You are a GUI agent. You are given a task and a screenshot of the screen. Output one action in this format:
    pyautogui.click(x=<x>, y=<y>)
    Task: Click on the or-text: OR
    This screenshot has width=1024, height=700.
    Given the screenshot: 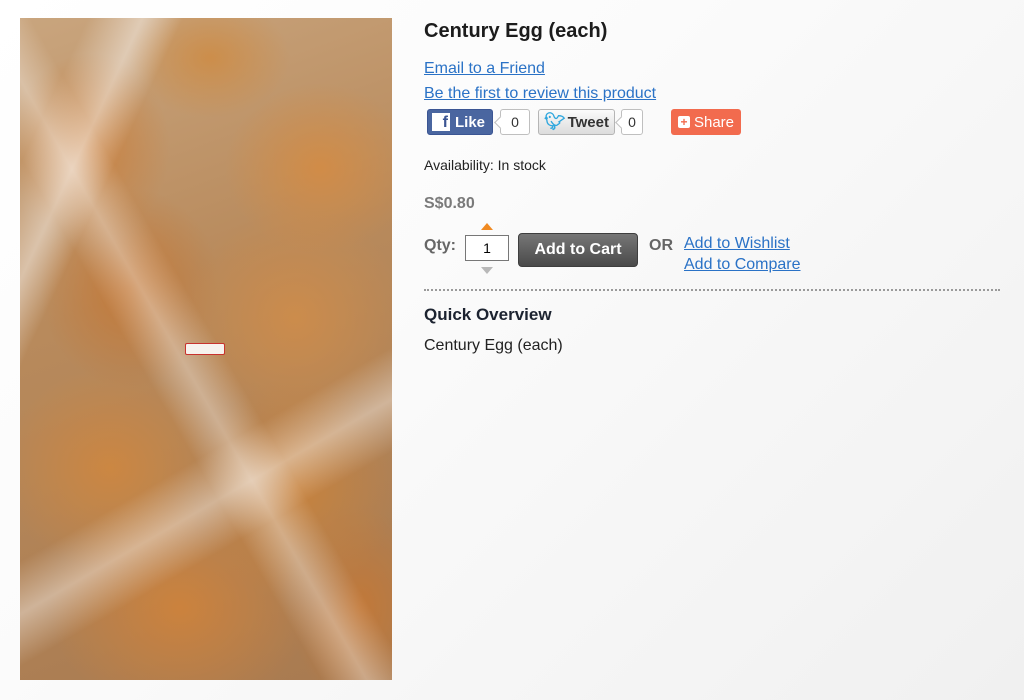 What is the action you would take?
    pyautogui.click(x=661, y=245)
    